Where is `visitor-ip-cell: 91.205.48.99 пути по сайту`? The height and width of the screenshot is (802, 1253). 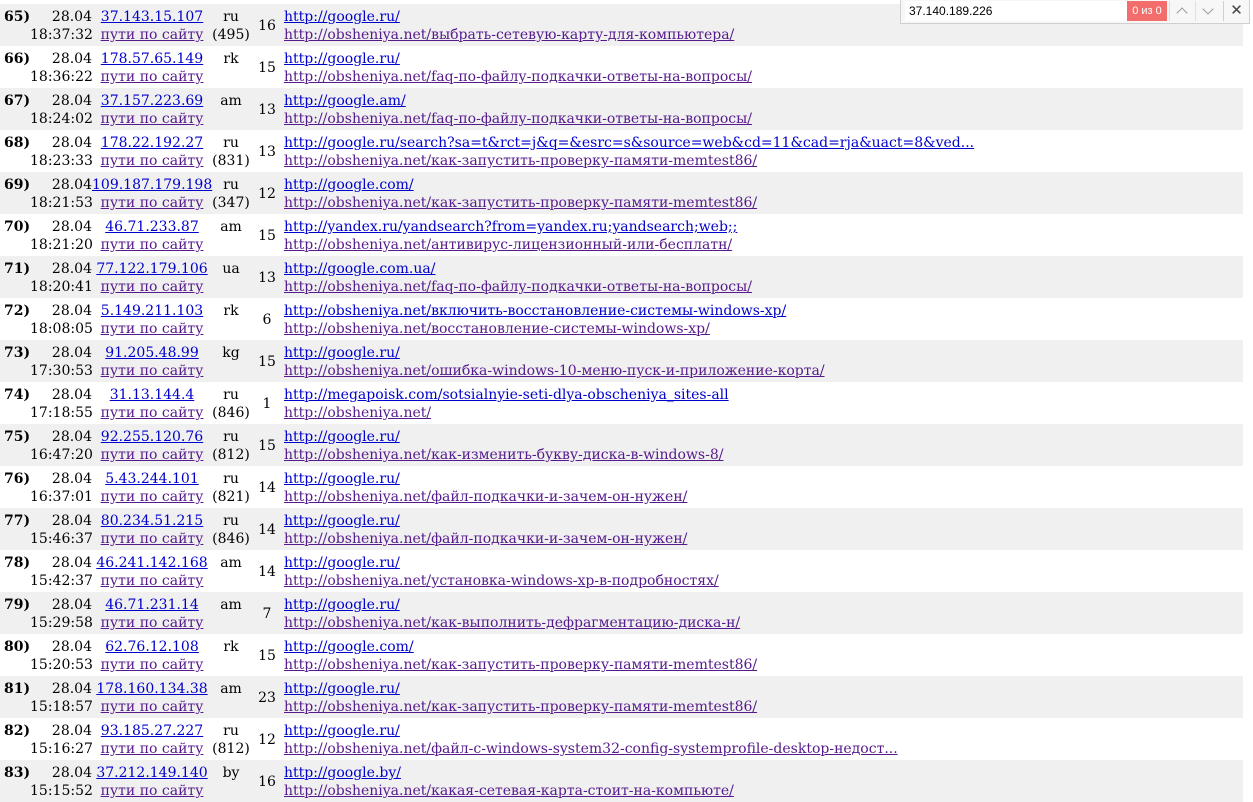 visitor-ip-cell: 91.205.48.99 пути по сайту is located at coordinates (152, 362).